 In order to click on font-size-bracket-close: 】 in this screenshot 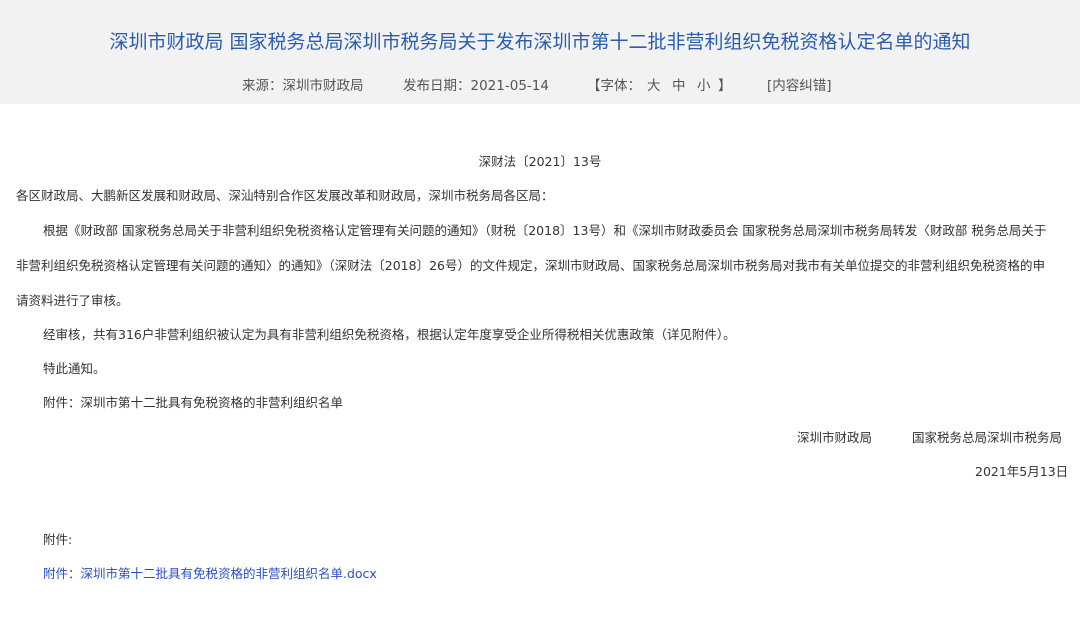, I will do `click(725, 86)`.